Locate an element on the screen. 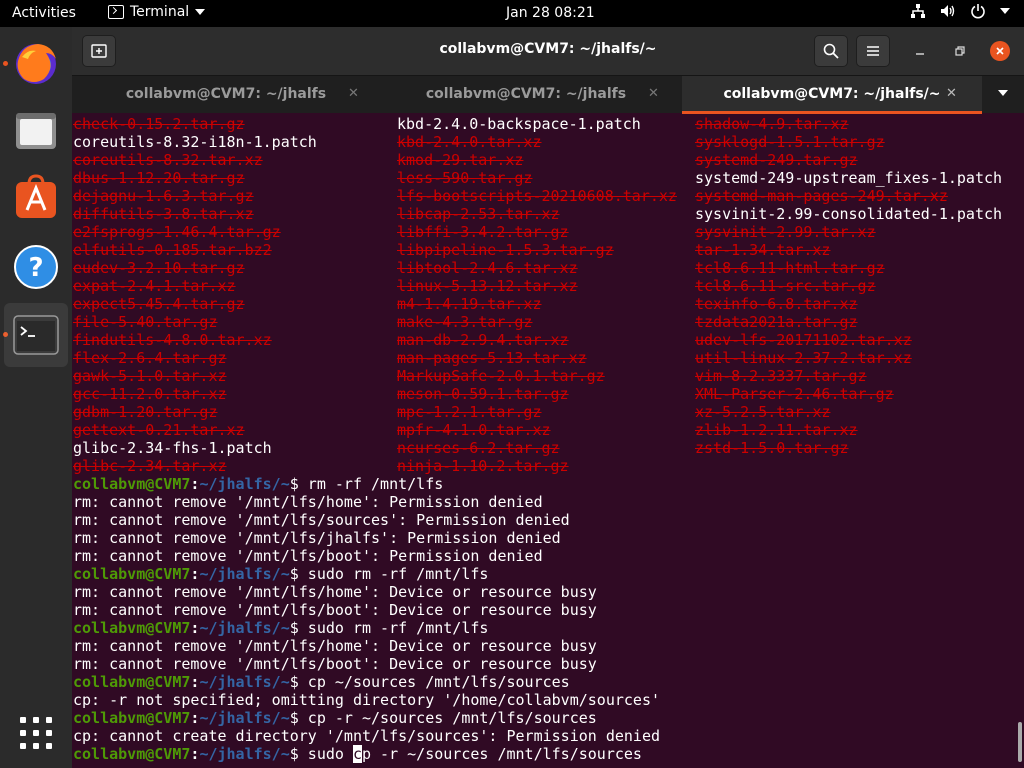  minimize-icon is located at coordinates (920, 54).